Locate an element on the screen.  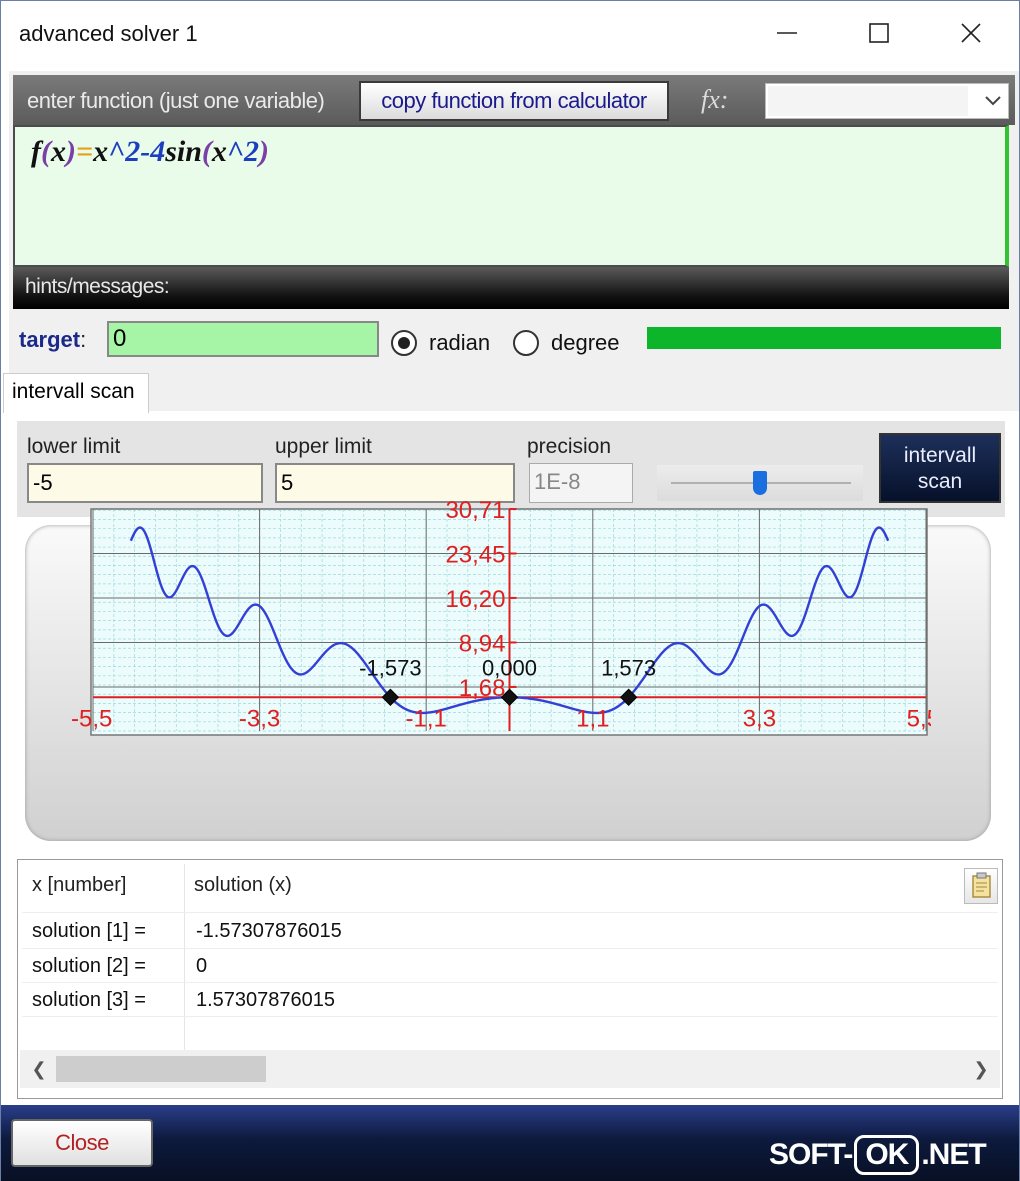
result-row-value: 1.57307876015 is located at coordinates (265, 1000).